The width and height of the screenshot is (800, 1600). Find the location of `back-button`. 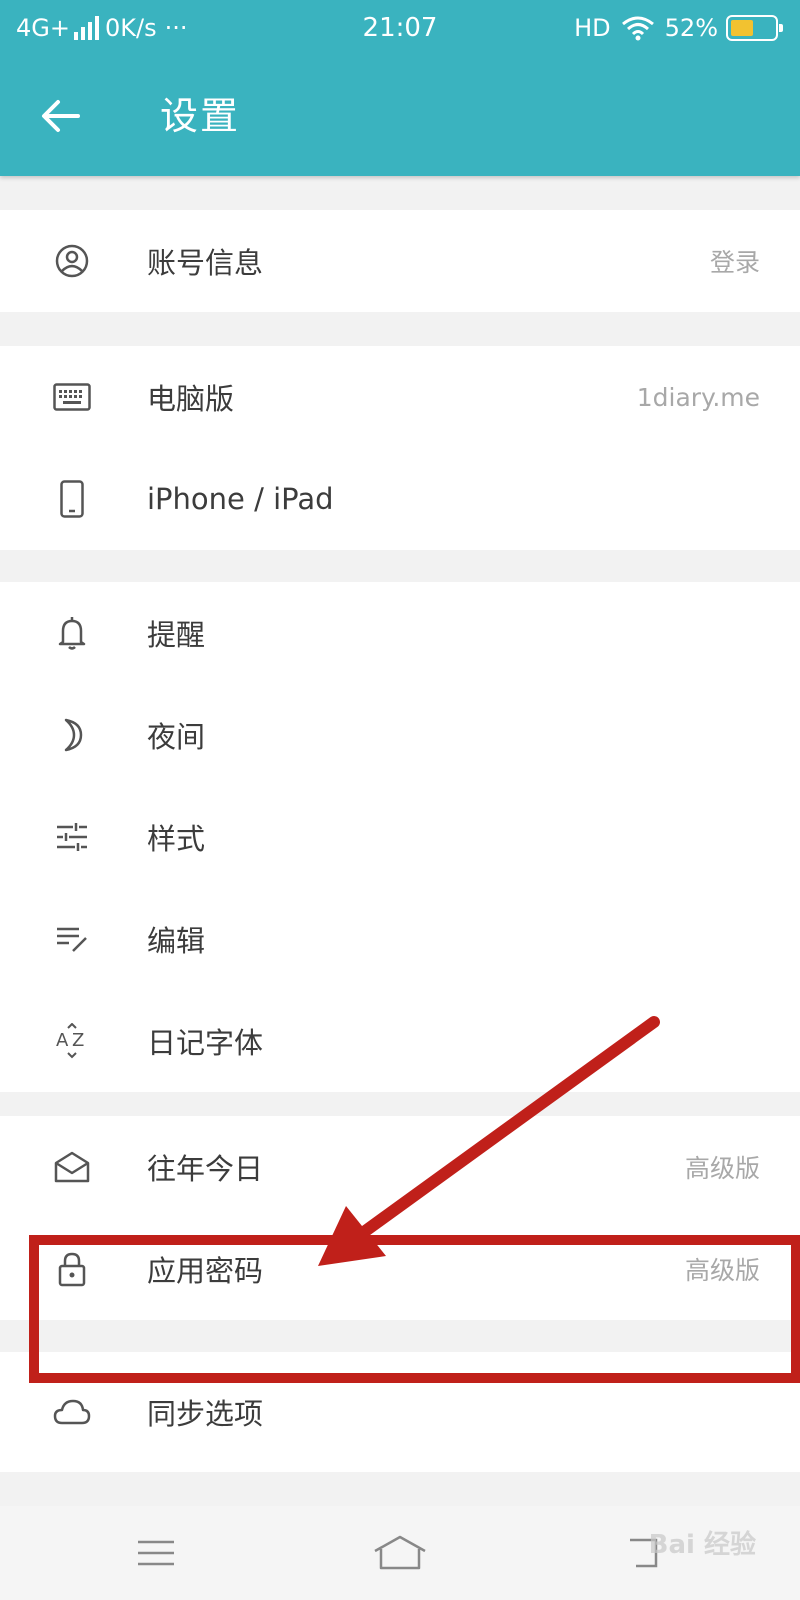

back-button is located at coordinates (60, 116).